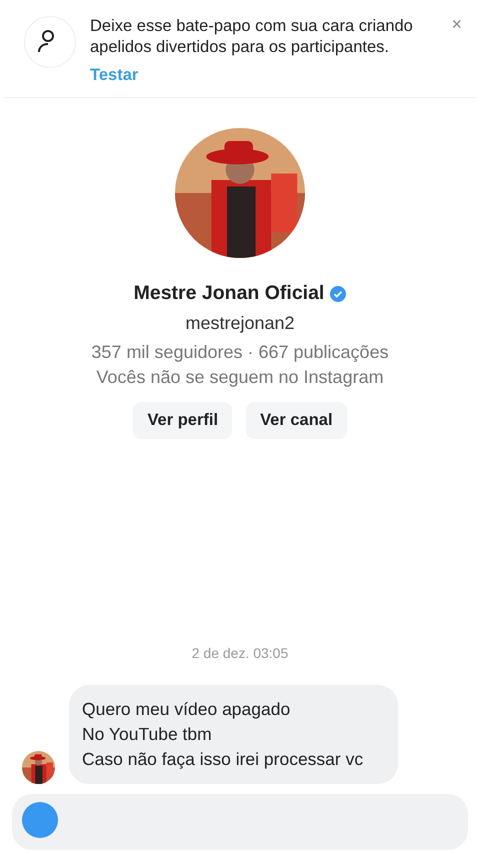  What do you see at coordinates (456, 24) in the screenshot?
I see `close-button: ×` at bounding box center [456, 24].